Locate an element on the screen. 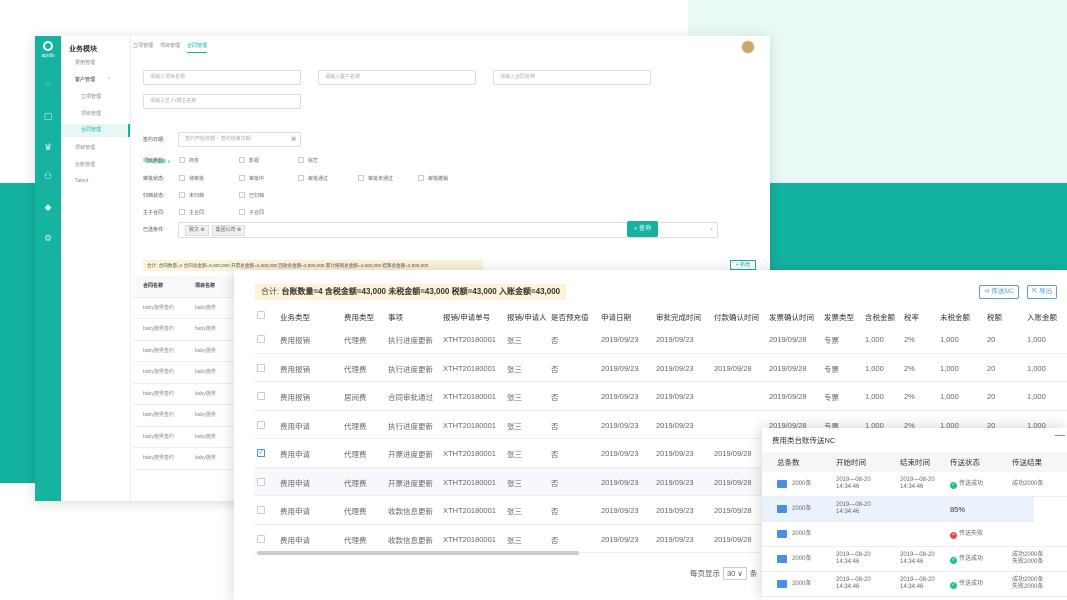 This screenshot has height=600, width=1067. users-icon: ⚇ is located at coordinates (48, 176).